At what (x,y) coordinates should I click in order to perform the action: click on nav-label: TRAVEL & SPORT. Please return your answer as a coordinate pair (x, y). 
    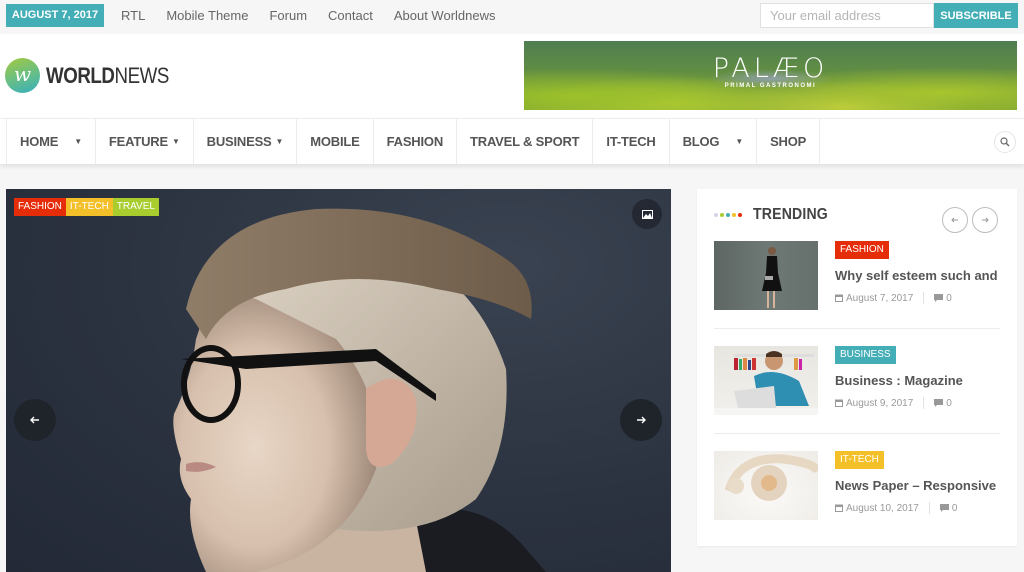
    Looking at the image, I should click on (525, 141).